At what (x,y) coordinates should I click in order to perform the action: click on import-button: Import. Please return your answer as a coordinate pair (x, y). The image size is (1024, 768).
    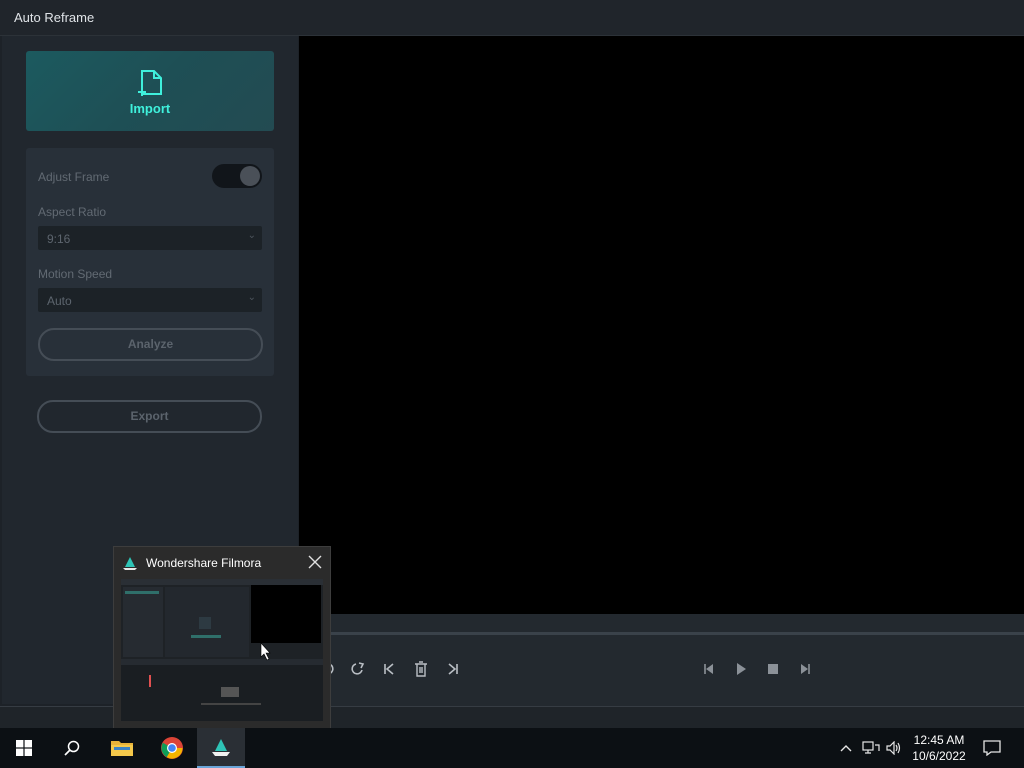
    Looking at the image, I should click on (150, 91).